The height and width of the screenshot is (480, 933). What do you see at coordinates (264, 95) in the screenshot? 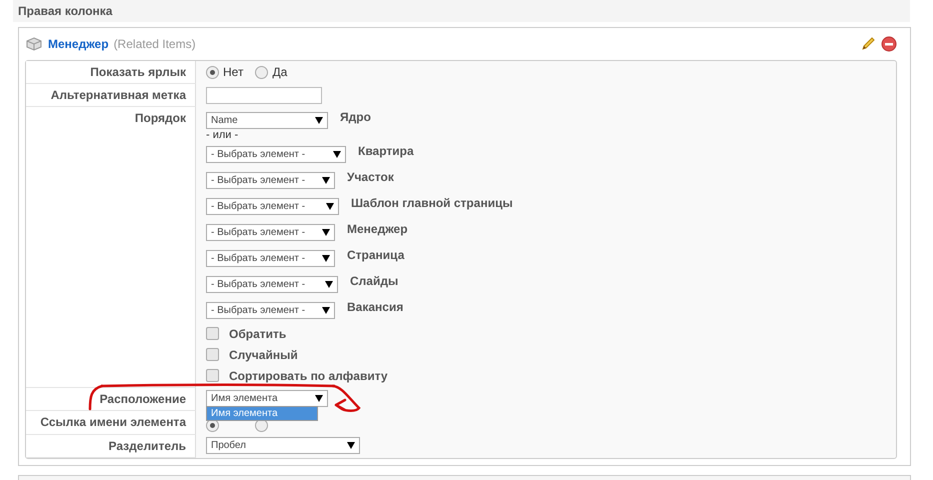
I see `text-input` at bounding box center [264, 95].